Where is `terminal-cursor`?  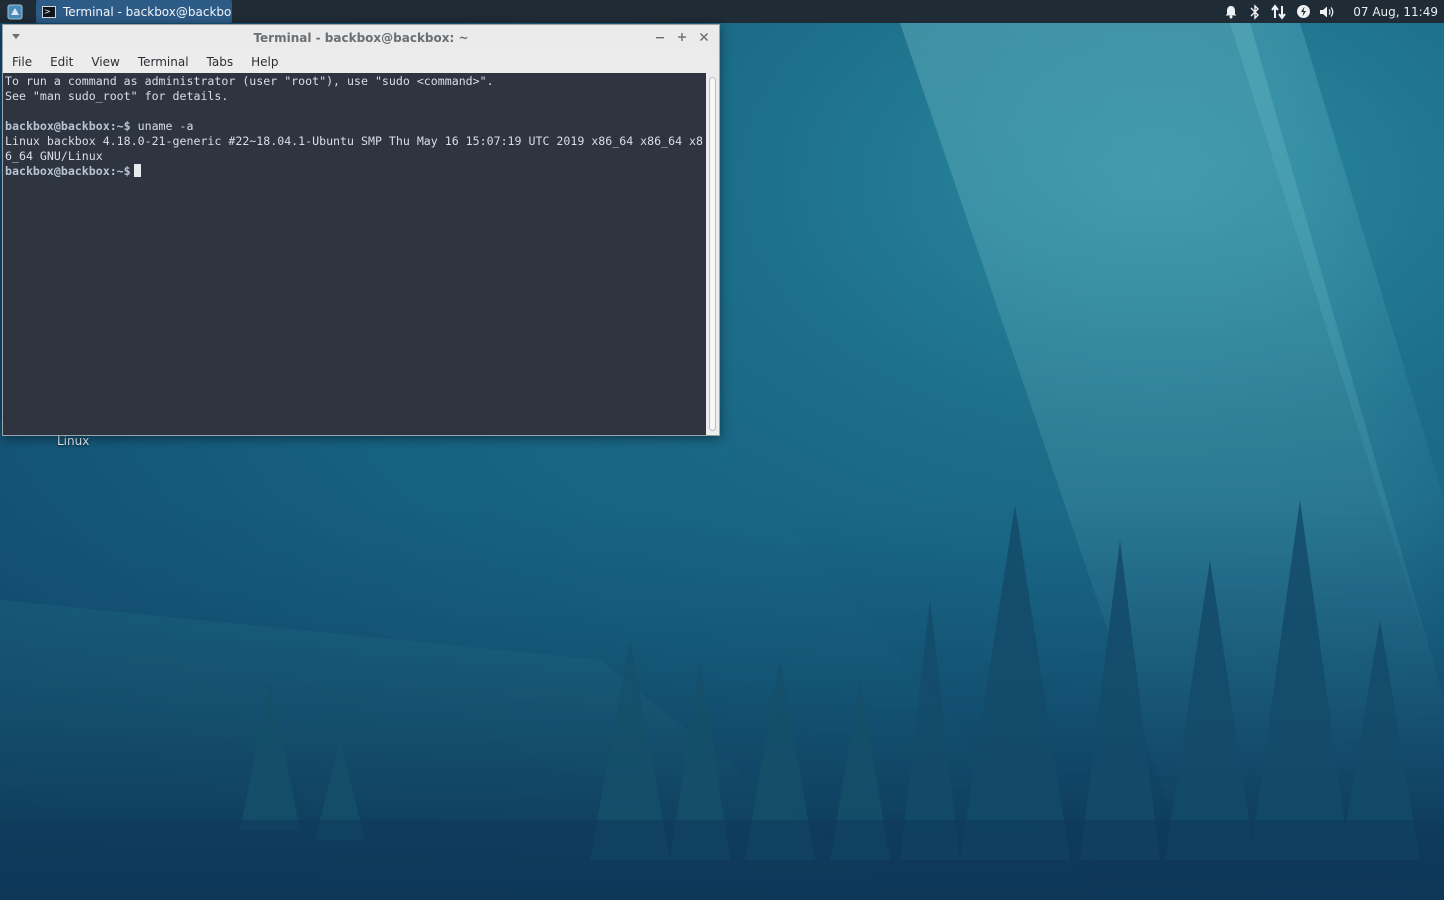
terminal-cursor is located at coordinates (137, 170).